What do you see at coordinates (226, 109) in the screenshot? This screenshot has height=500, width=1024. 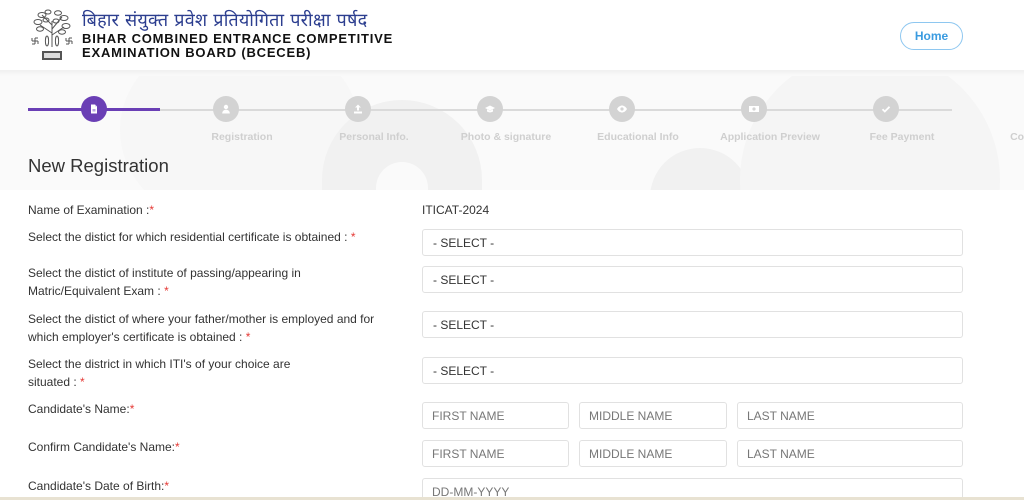 I see `user-icon` at bounding box center [226, 109].